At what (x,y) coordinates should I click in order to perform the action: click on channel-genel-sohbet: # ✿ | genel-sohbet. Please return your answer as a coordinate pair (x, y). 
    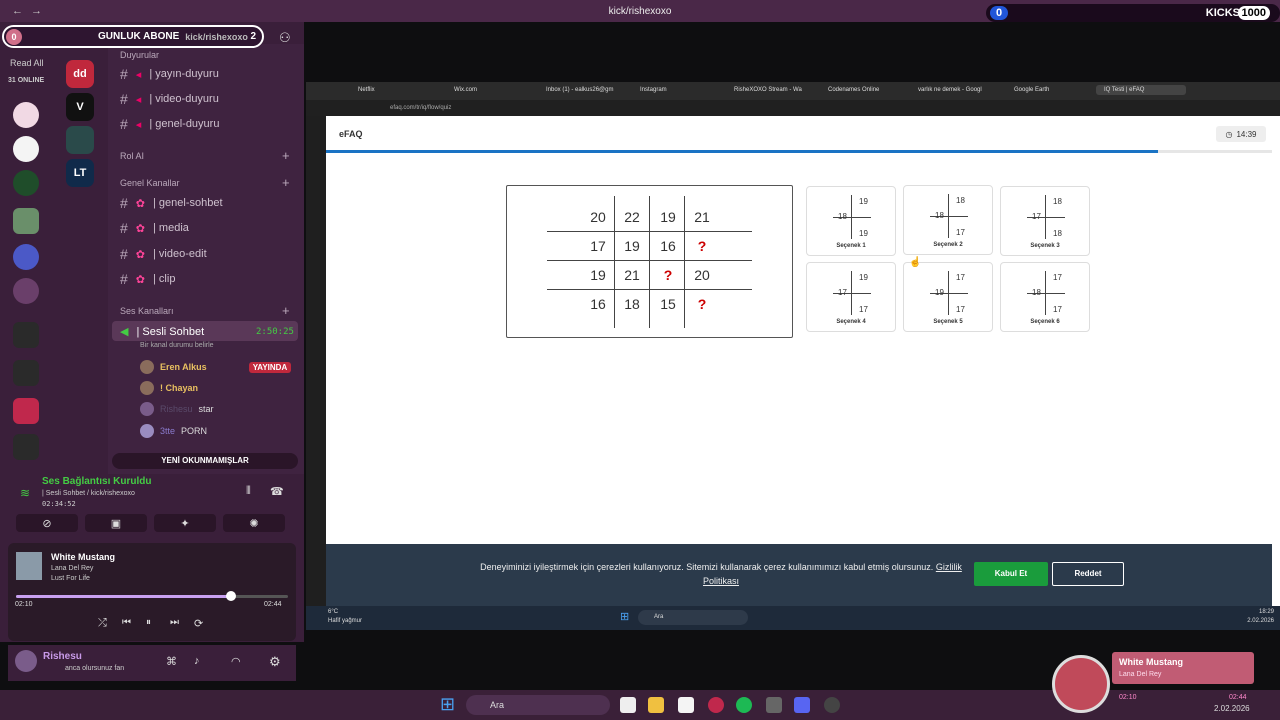
    Looking at the image, I should click on (171, 203).